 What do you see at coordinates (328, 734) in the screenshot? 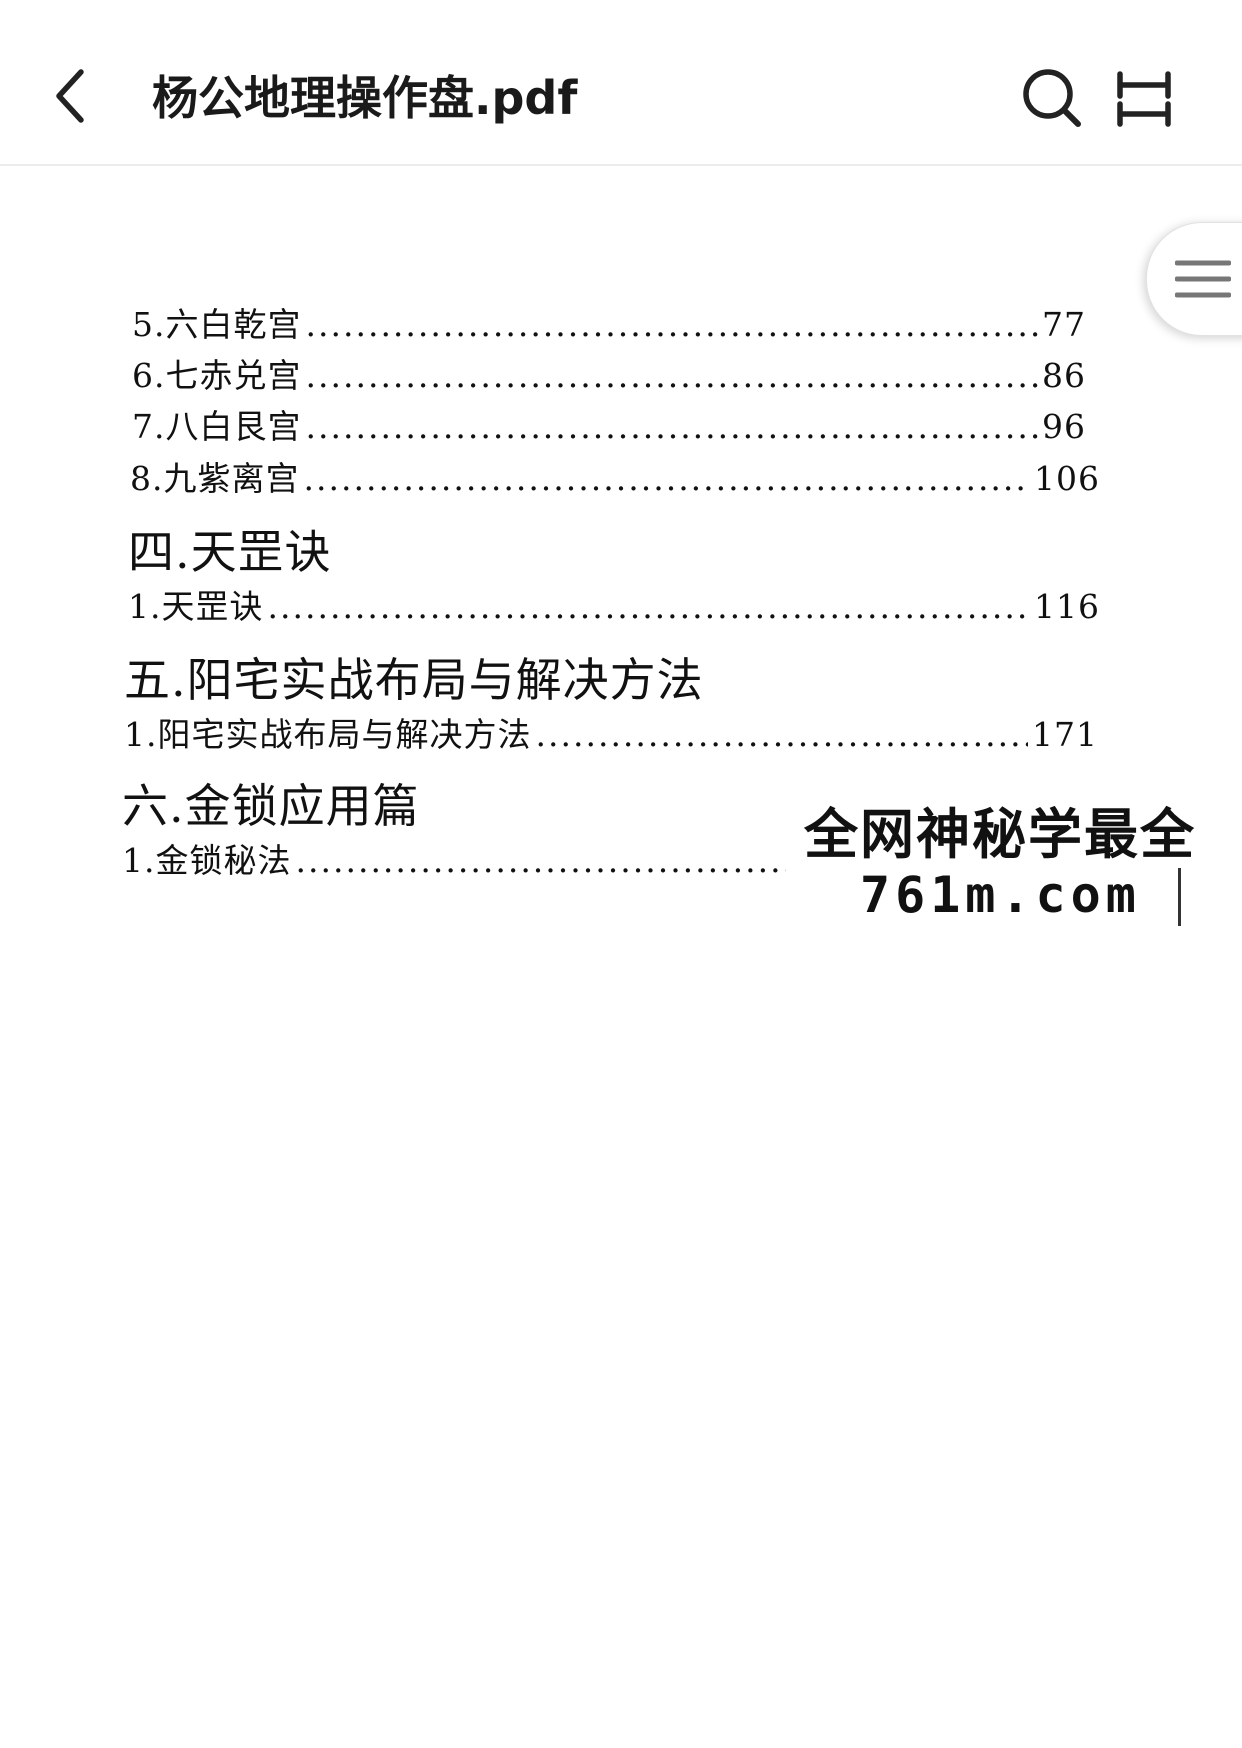
I see `toc-entry-label: 1.阳宅实战布局与解决方法` at bounding box center [328, 734].